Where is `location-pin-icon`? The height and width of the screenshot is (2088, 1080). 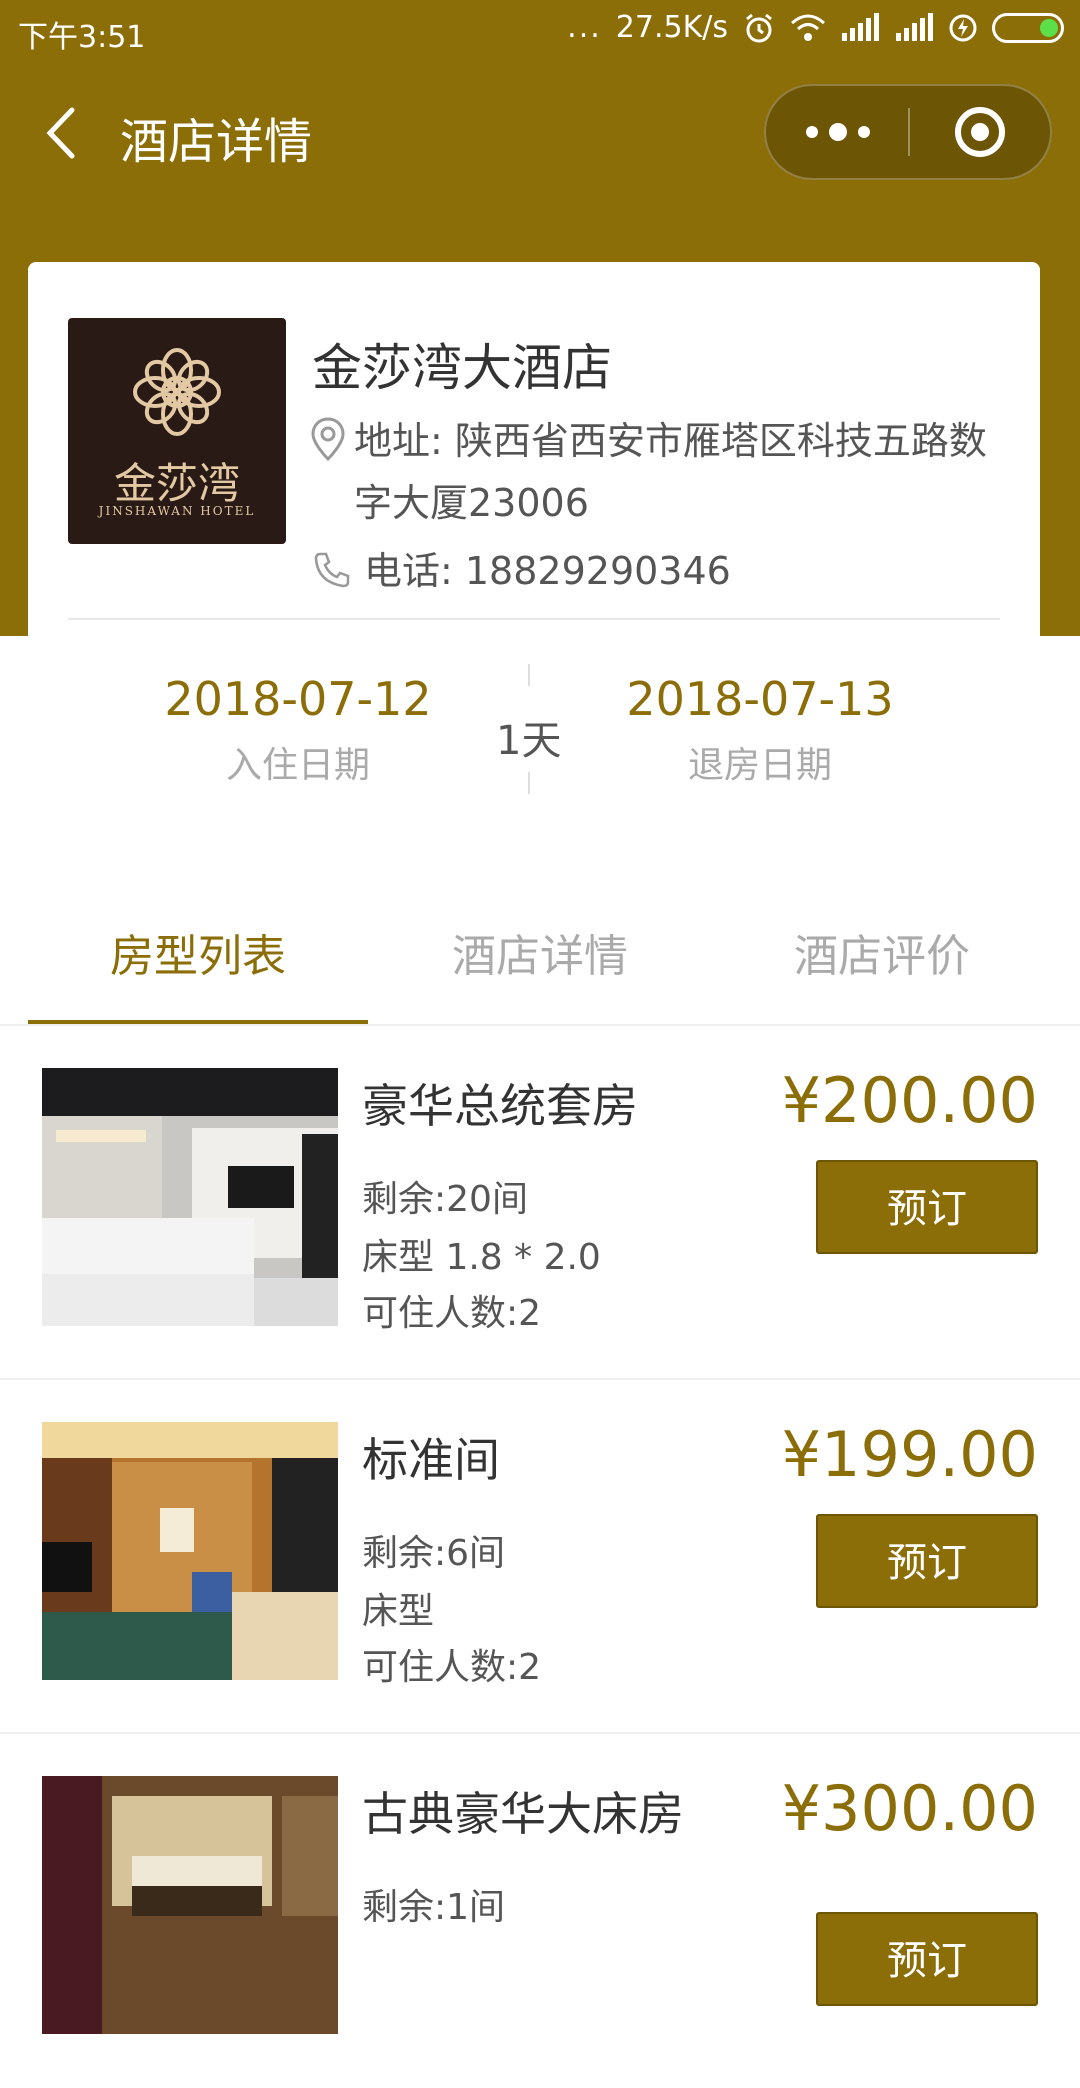 location-pin-icon is located at coordinates (328, 439).